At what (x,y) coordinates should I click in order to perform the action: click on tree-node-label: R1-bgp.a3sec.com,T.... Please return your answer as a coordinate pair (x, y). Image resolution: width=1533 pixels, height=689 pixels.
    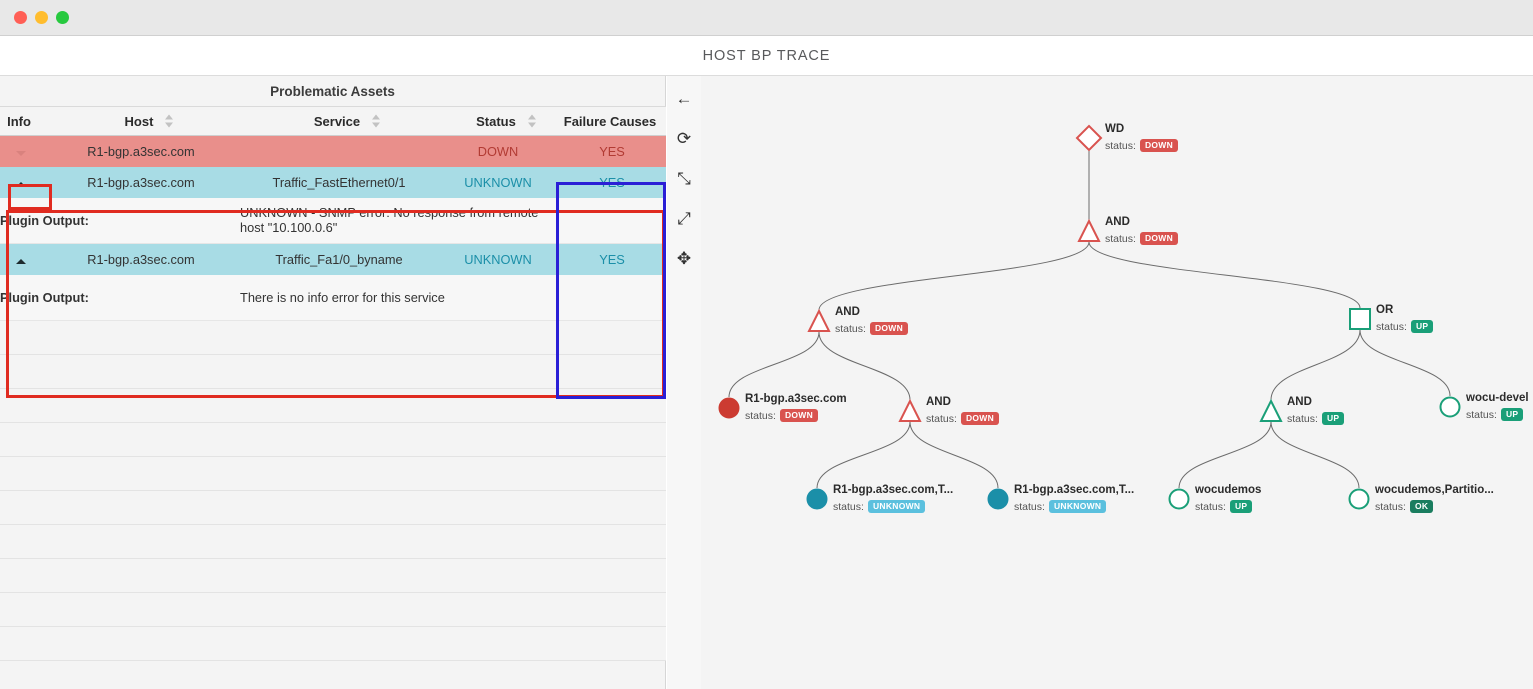
    Looking at the image, I should click on (1074, 490).